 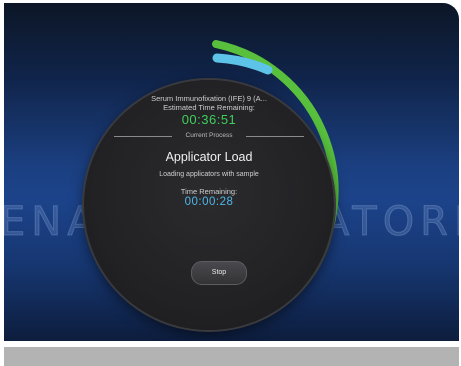 I want to click on time-remaining-value: 00:00:28, so click(x=209, y=202).